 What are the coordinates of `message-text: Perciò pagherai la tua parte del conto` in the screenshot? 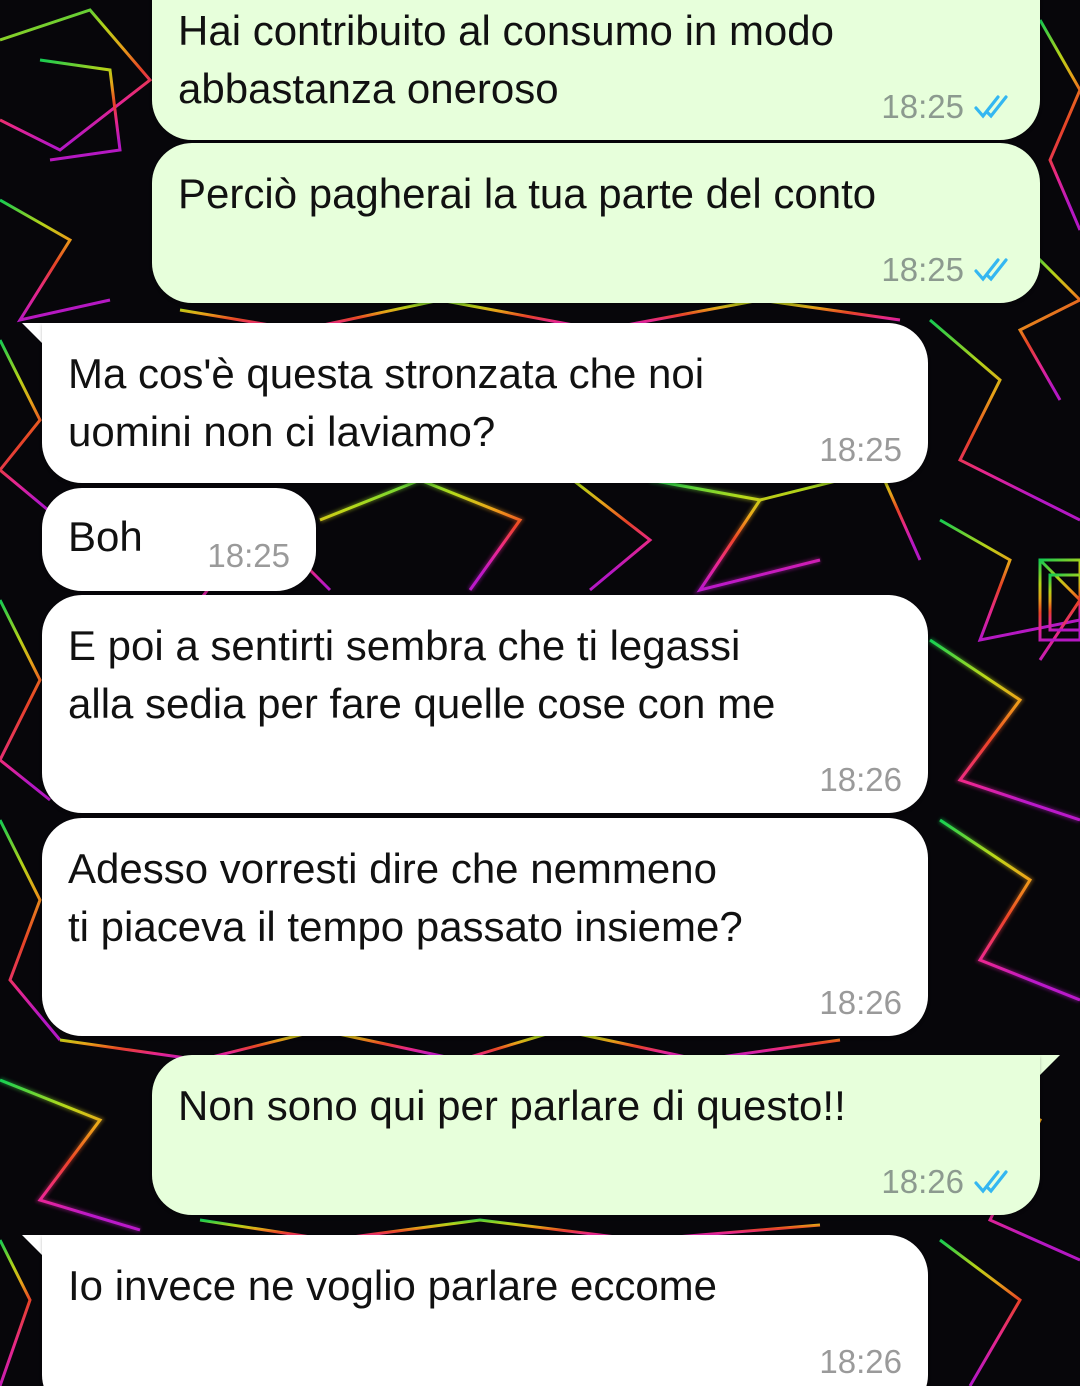 It's located at (527, 193).